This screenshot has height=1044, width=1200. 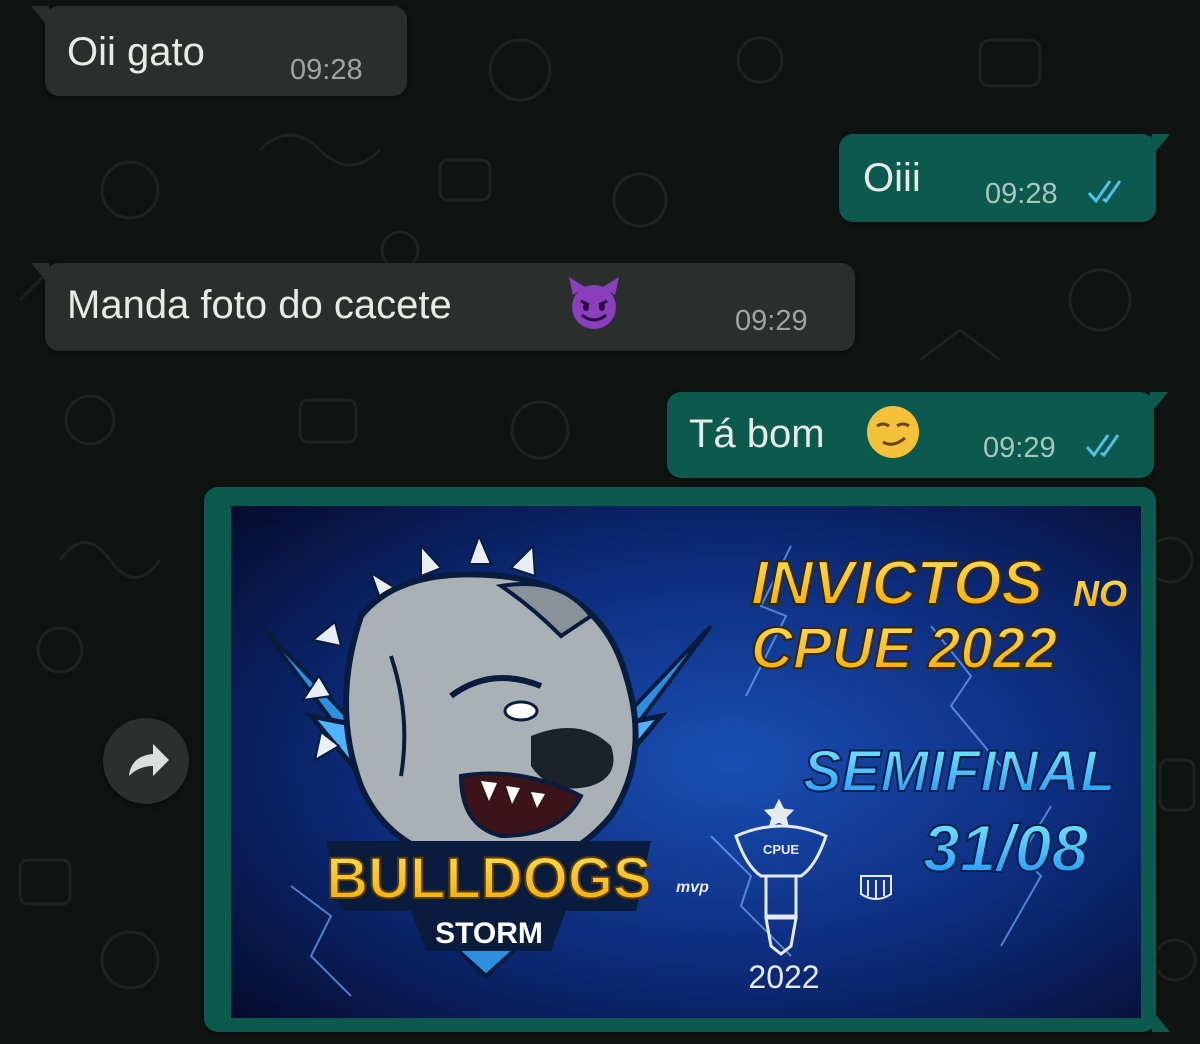 I want to click on smirking-face-emoji-icon, so click(x=893, y=432).